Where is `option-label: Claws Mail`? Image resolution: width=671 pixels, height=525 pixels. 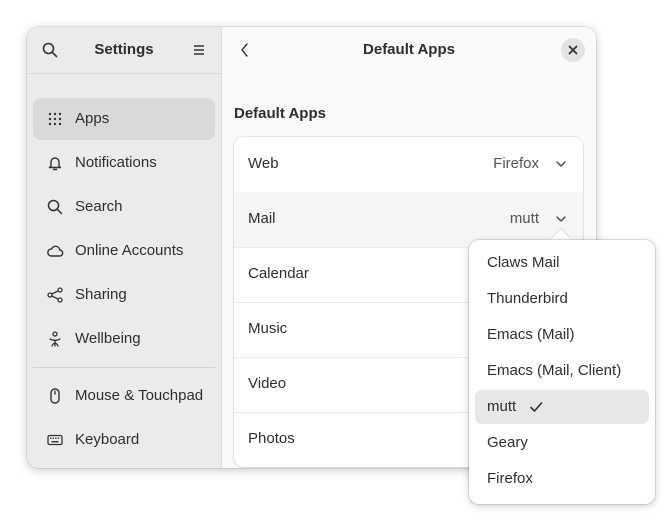
option-label: Claws Mail is located at coordinates (523, 262).